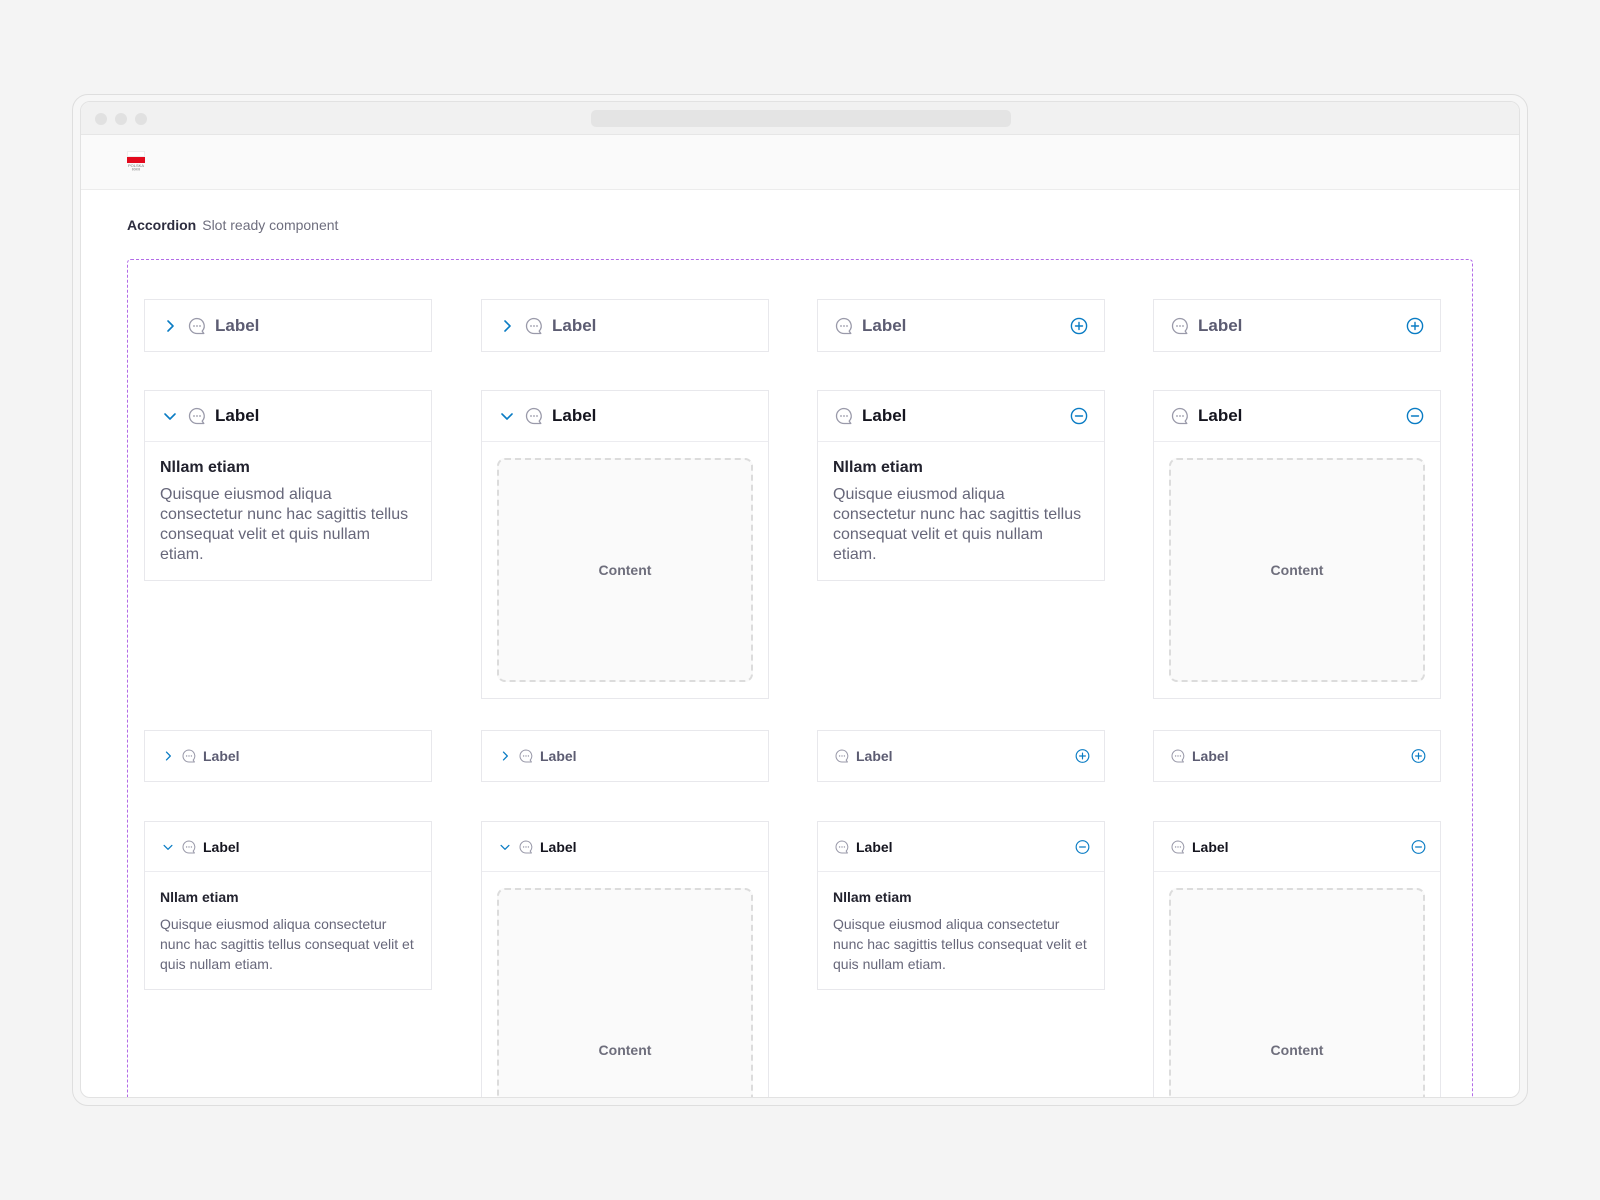 The image size is (1600, 1200). I want to click on olympic-rings-icon: ∞∞, so click(136, 170).